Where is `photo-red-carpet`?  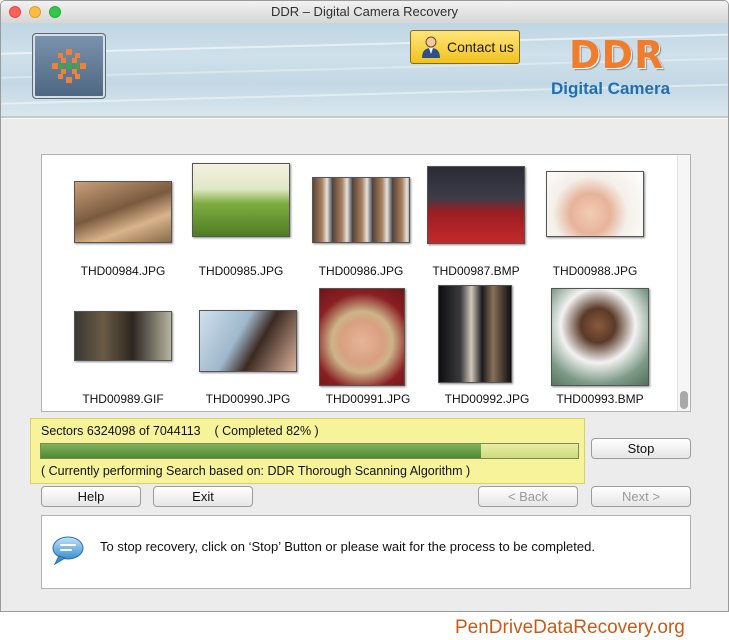 photo-red-carpet is located at coordinates (476, 205).